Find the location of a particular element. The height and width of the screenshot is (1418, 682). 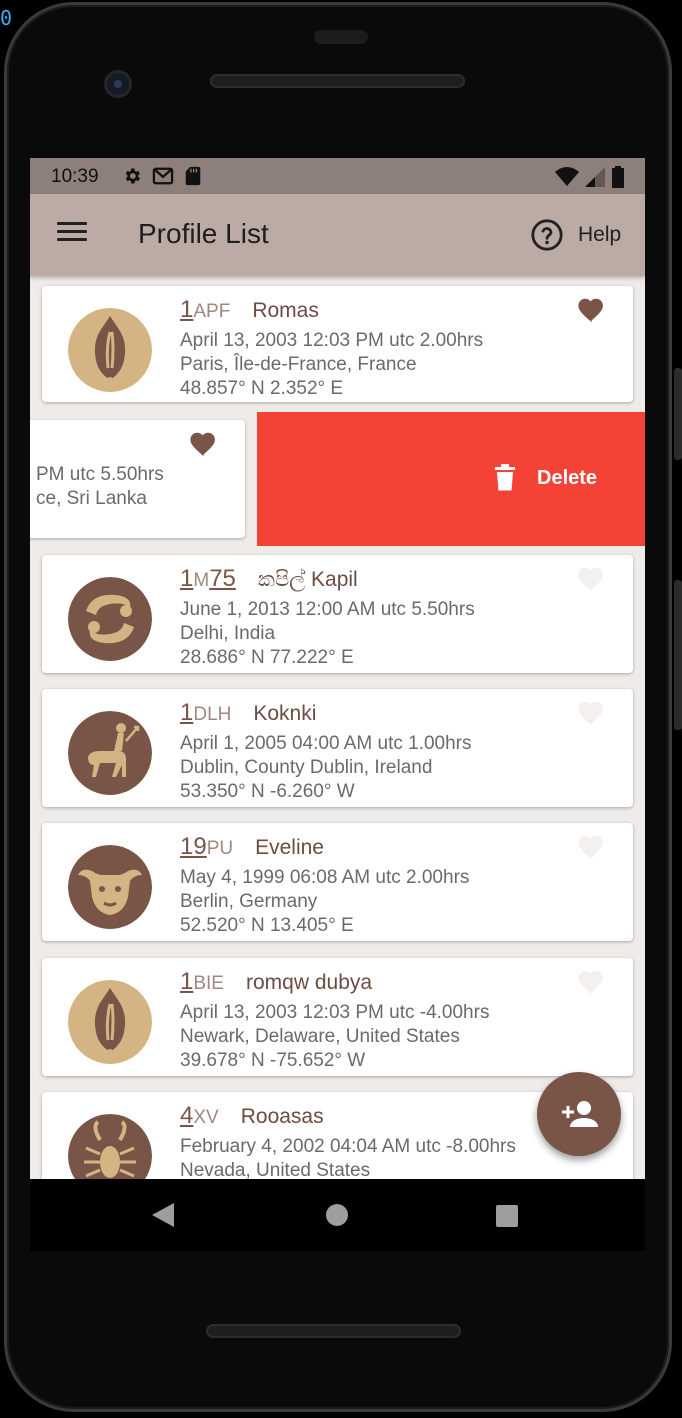

profile-code-number: 4 is located at coordinates (186, 1116).